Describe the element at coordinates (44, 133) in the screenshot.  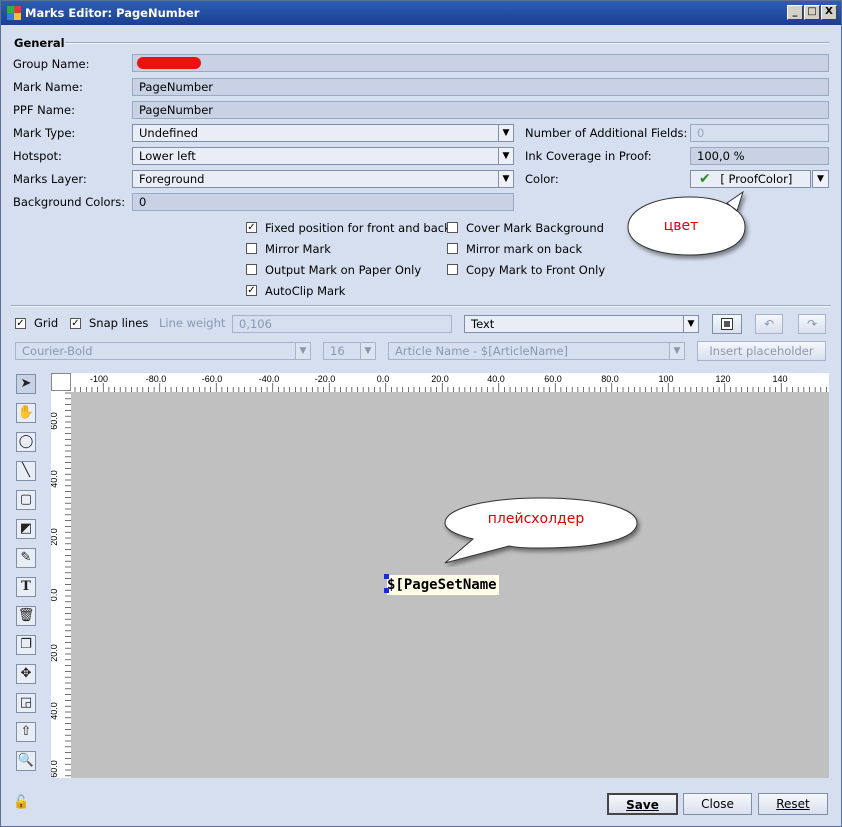
I see `mark-type-label: Mark Type:` at that location.